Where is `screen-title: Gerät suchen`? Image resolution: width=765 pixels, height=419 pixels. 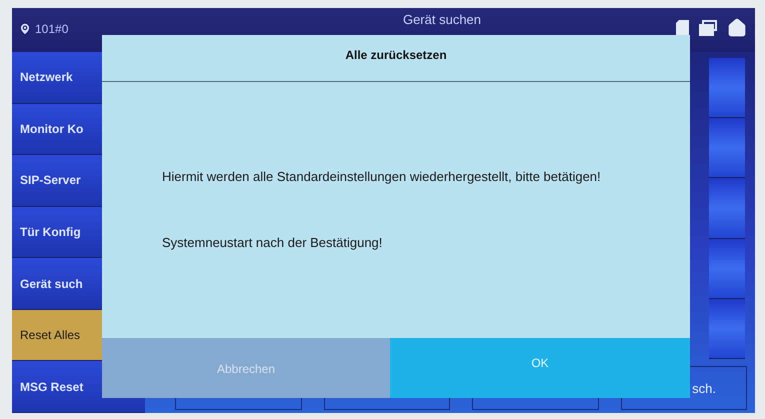
screen-title: Gerät suchen is located at coordinates (442, 19).